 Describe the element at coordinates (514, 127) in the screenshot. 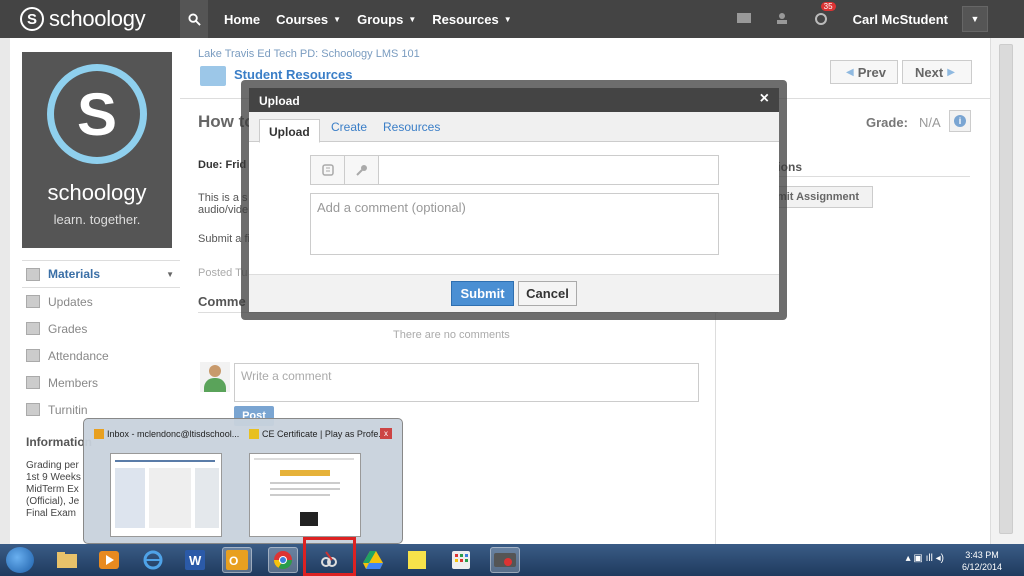

I see `modal-tabs: Upload Create Resources` at that location.